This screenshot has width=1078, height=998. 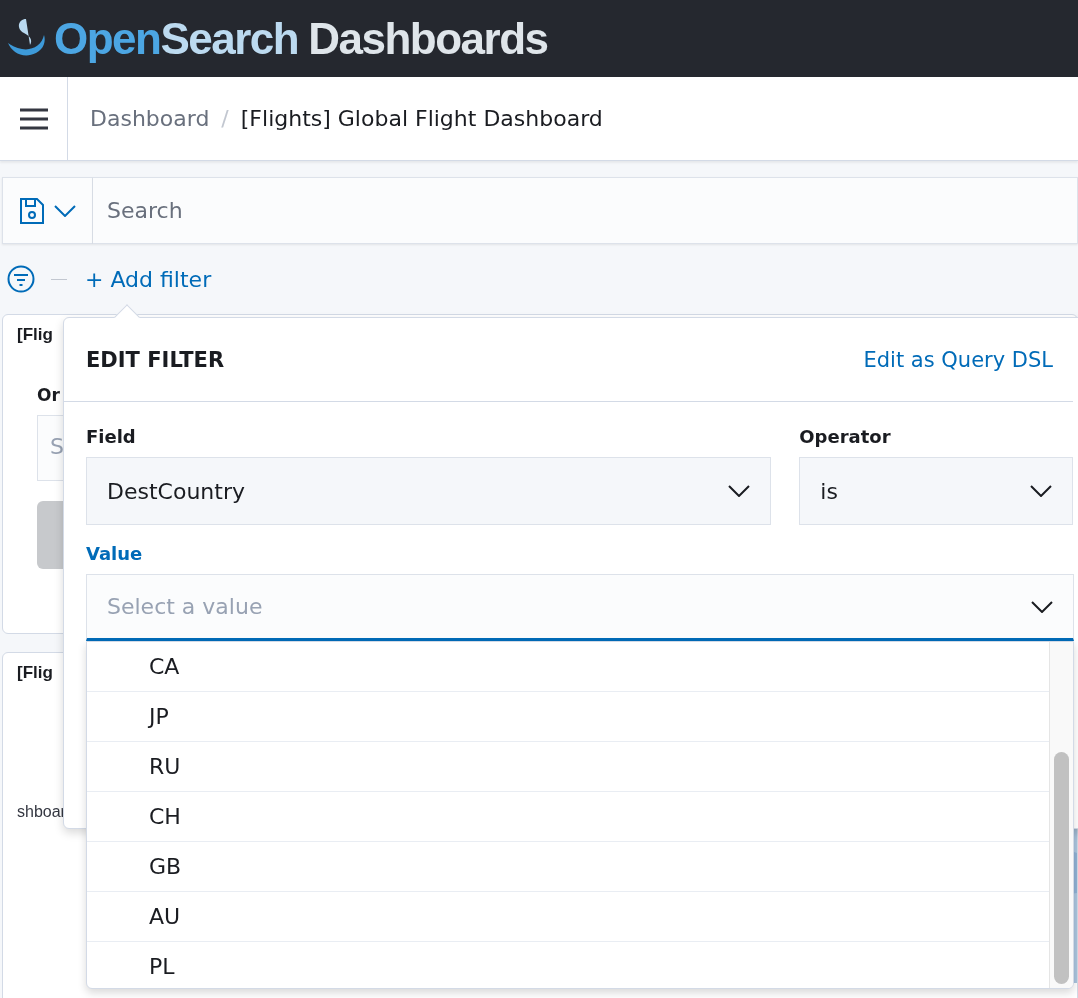 What do you see at coordinates (47, 210) in the screenshot?
I see `saved-query-button` at bounding box center [47, 210].